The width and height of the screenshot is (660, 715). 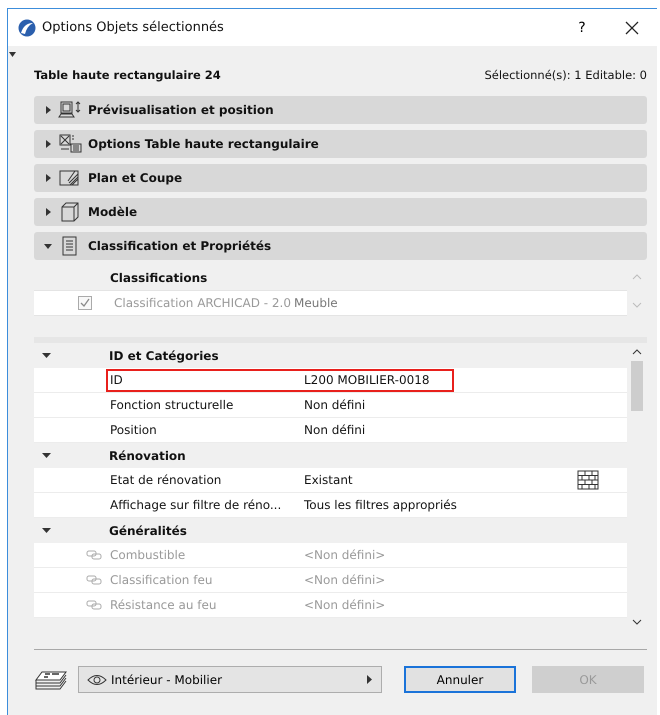 What do you see at coordinates (460, 679) in the screenshot?
I see `cancel-button: Annuler` at bounding box center [460, 679].